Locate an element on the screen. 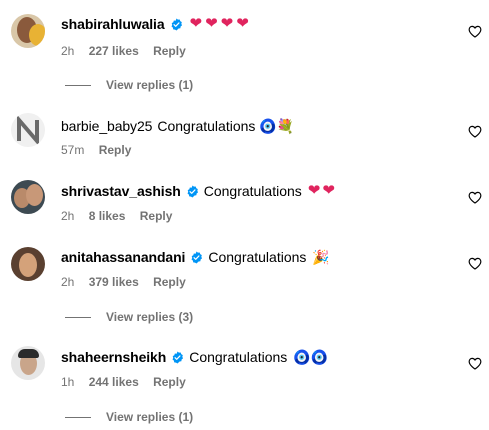 This screenshot has height=430, width=489. comment-meta: 2h 8 likes Reply is located at coordinates (122, 216).